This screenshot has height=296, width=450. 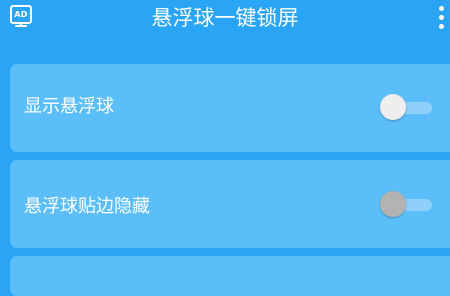 What do you see at coordinates (225, 18) in the screenshot?
I see `page-title: 悬浮球一键锁屏` at bounding box center [225, 18].